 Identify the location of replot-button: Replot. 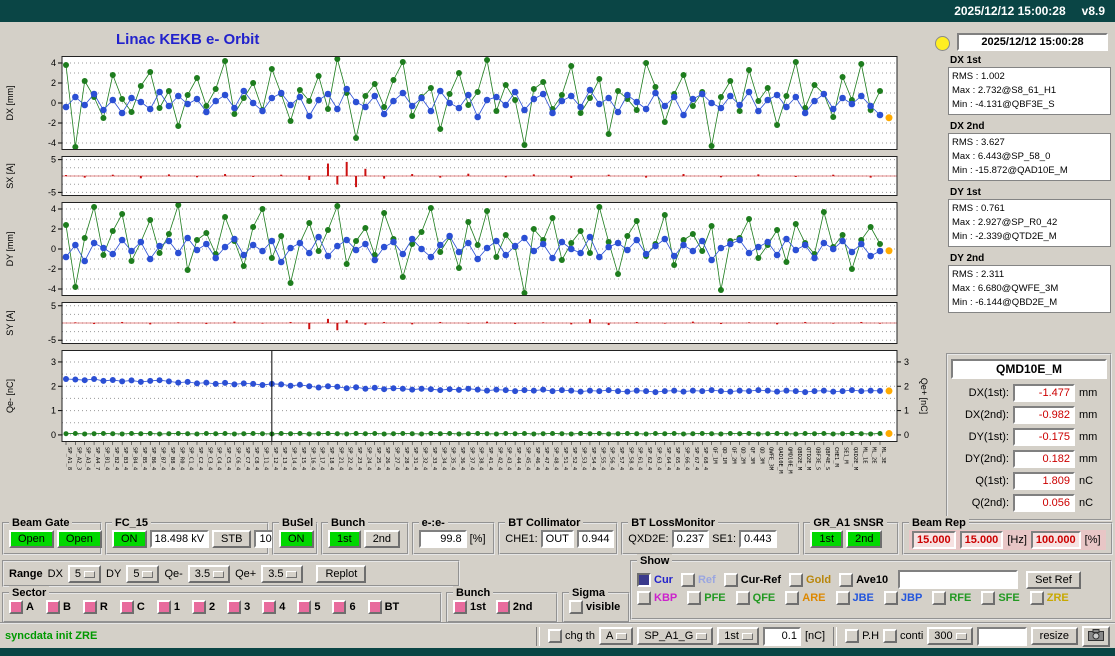
(341, 573).